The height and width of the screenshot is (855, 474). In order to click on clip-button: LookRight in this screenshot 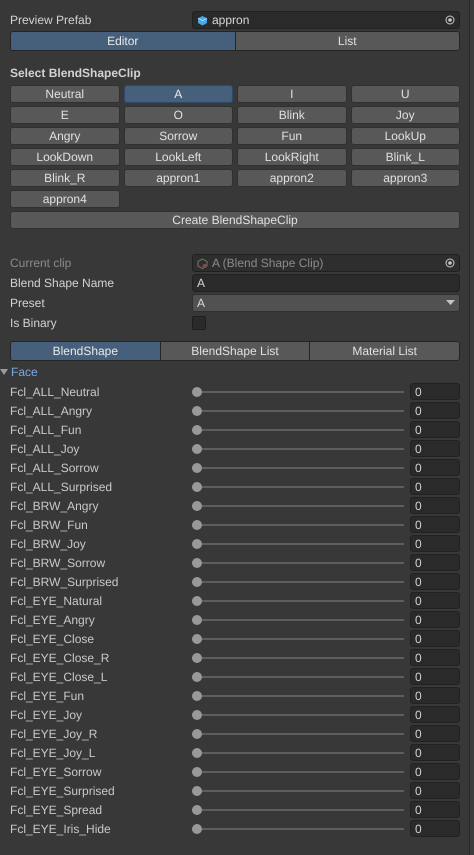, I will do `click(291, 157)`.